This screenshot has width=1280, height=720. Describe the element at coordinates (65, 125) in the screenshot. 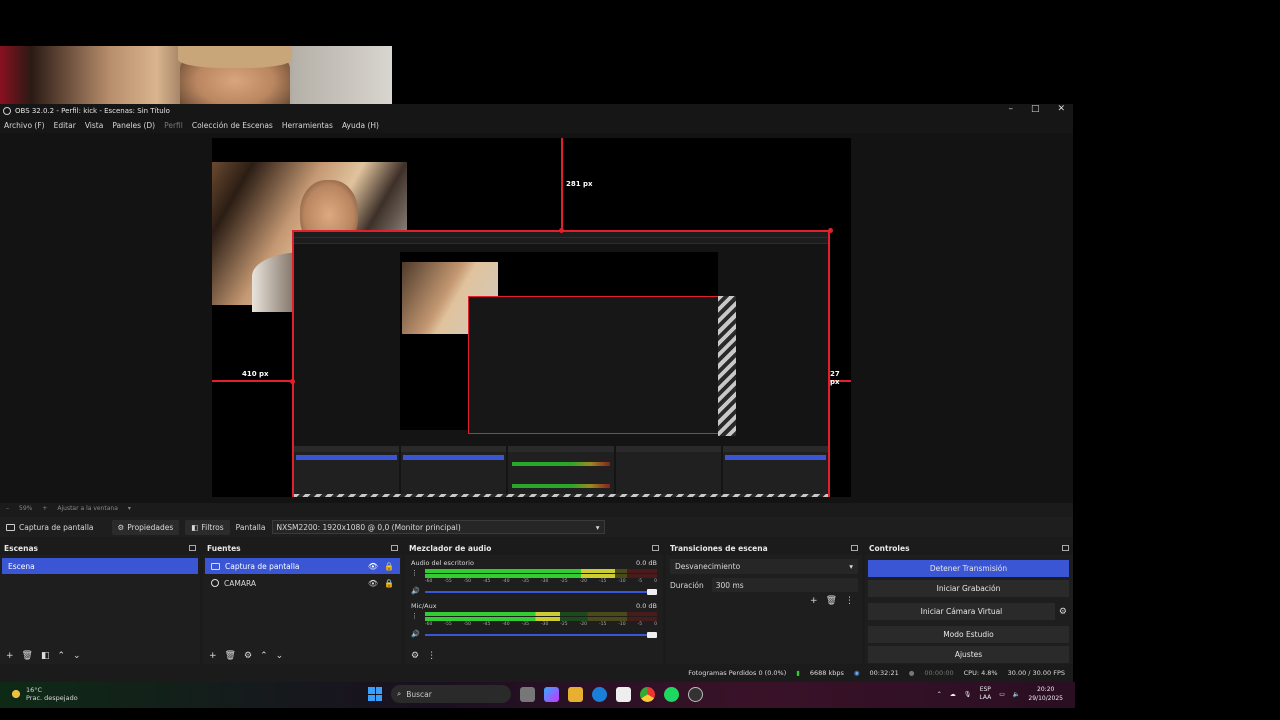

I see `menu-editar: Editar` at that location.